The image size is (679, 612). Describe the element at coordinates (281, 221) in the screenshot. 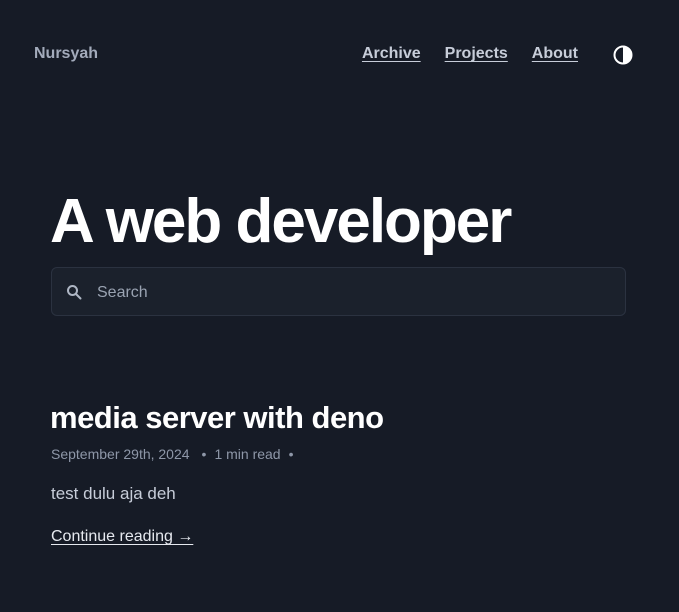

I see `hero-title: A web developer` at that location.